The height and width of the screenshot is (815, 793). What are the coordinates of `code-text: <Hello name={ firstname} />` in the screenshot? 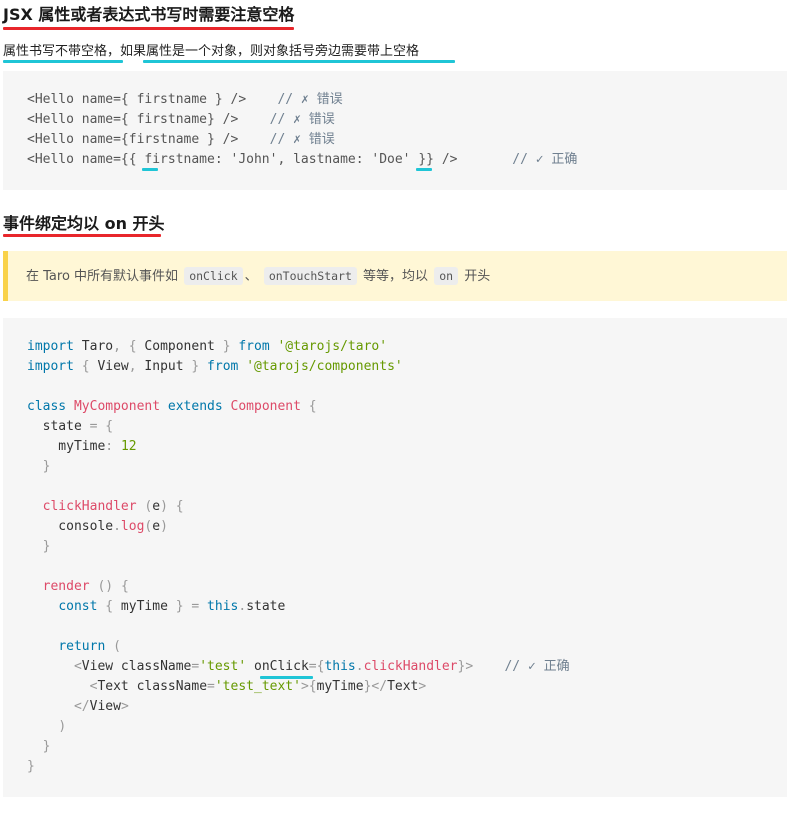 It's located at (133, 119).